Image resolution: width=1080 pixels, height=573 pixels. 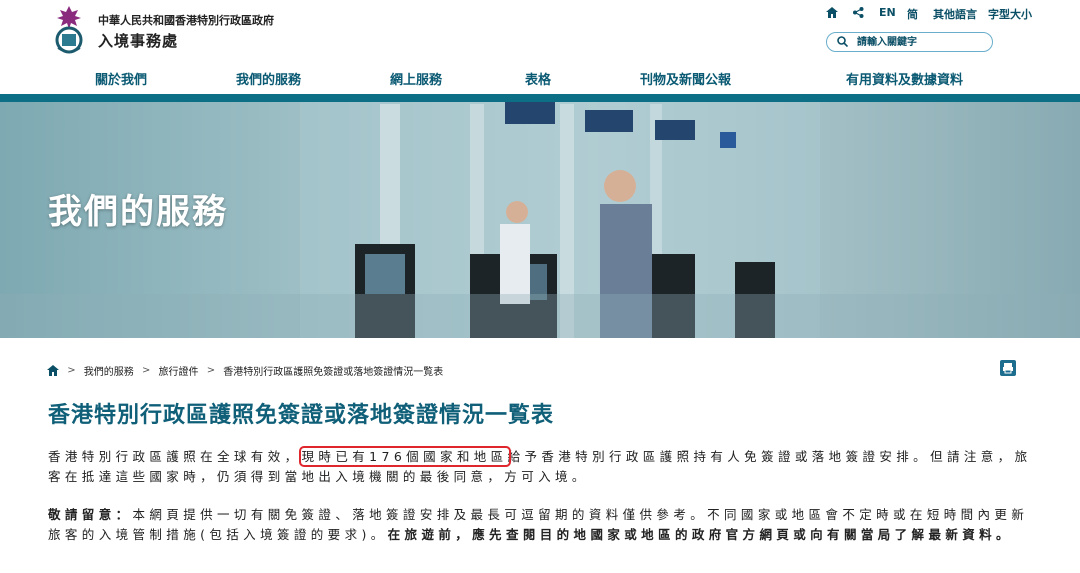 What do you see at coordinates (912, 14) in the screenshot?
I see `lang-sc-link: 简` at bounding box center [912, 14].